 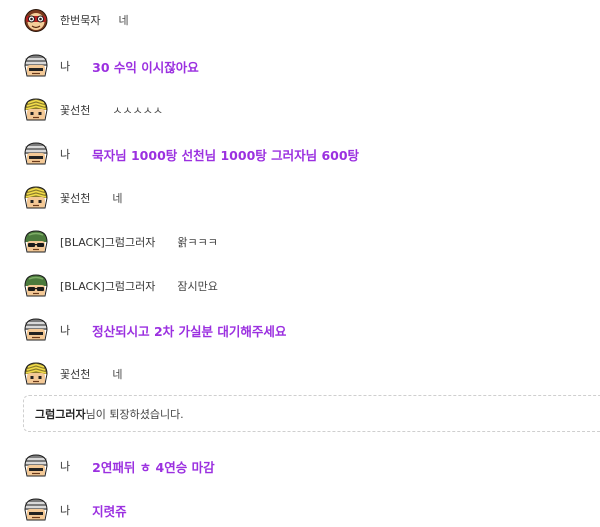 What do you see at coordinates (93, 110) in the screenshot?
I see `chat-message: 꽃선천 ㅅㅅㅅㅅㅅ` at bounding box center [93, 110].